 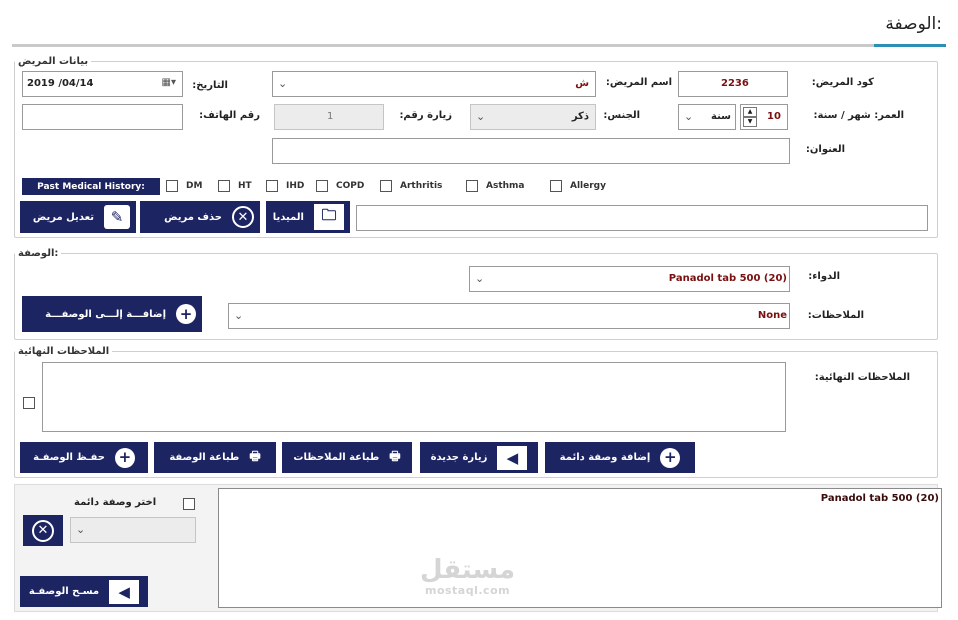 I want to click on past-medical-history-label: Past Medical History:, so click(x=91, y=186).